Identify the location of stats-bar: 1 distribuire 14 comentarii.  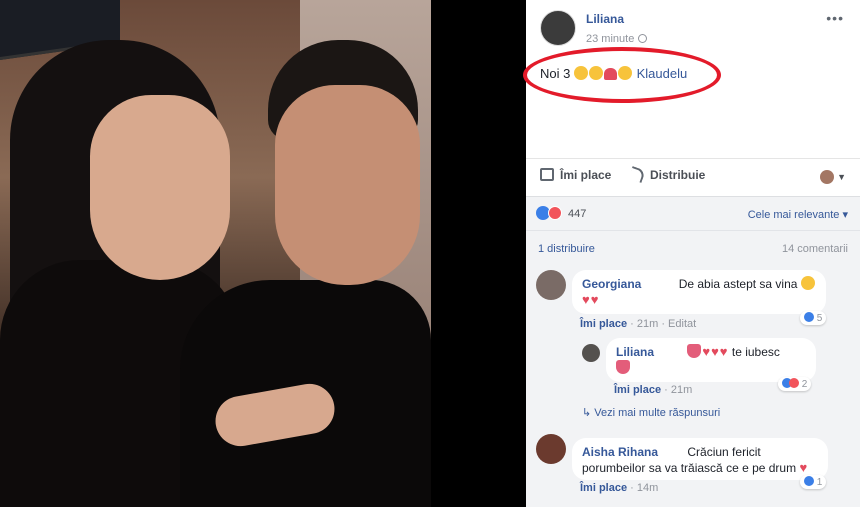
(693, 247).